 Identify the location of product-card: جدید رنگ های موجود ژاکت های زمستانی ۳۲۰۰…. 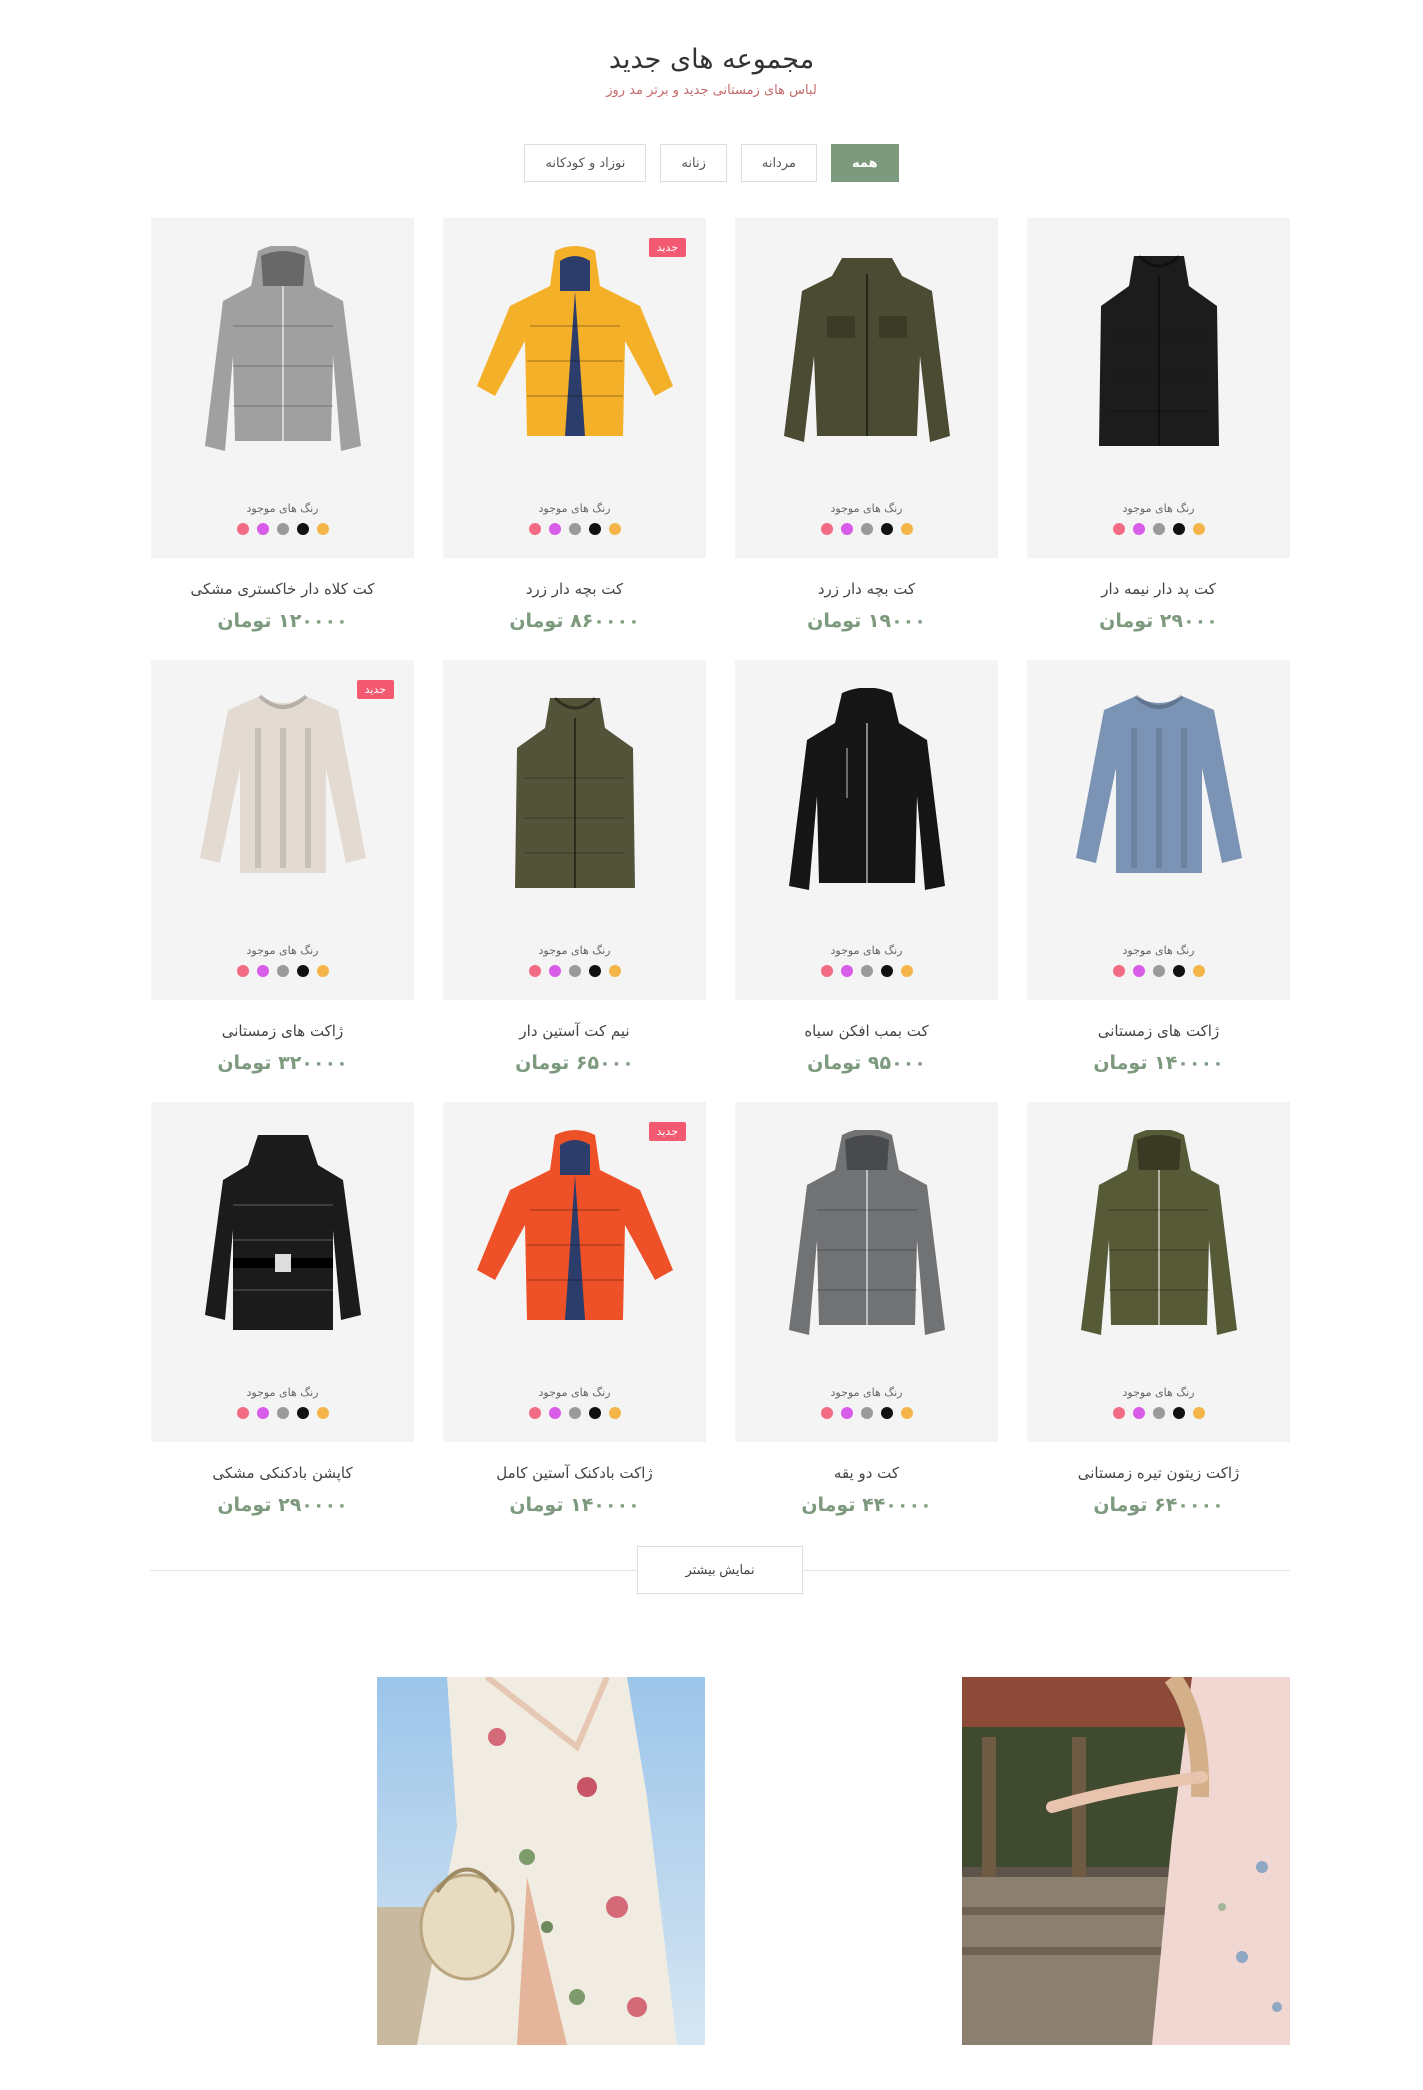
(282, 881).